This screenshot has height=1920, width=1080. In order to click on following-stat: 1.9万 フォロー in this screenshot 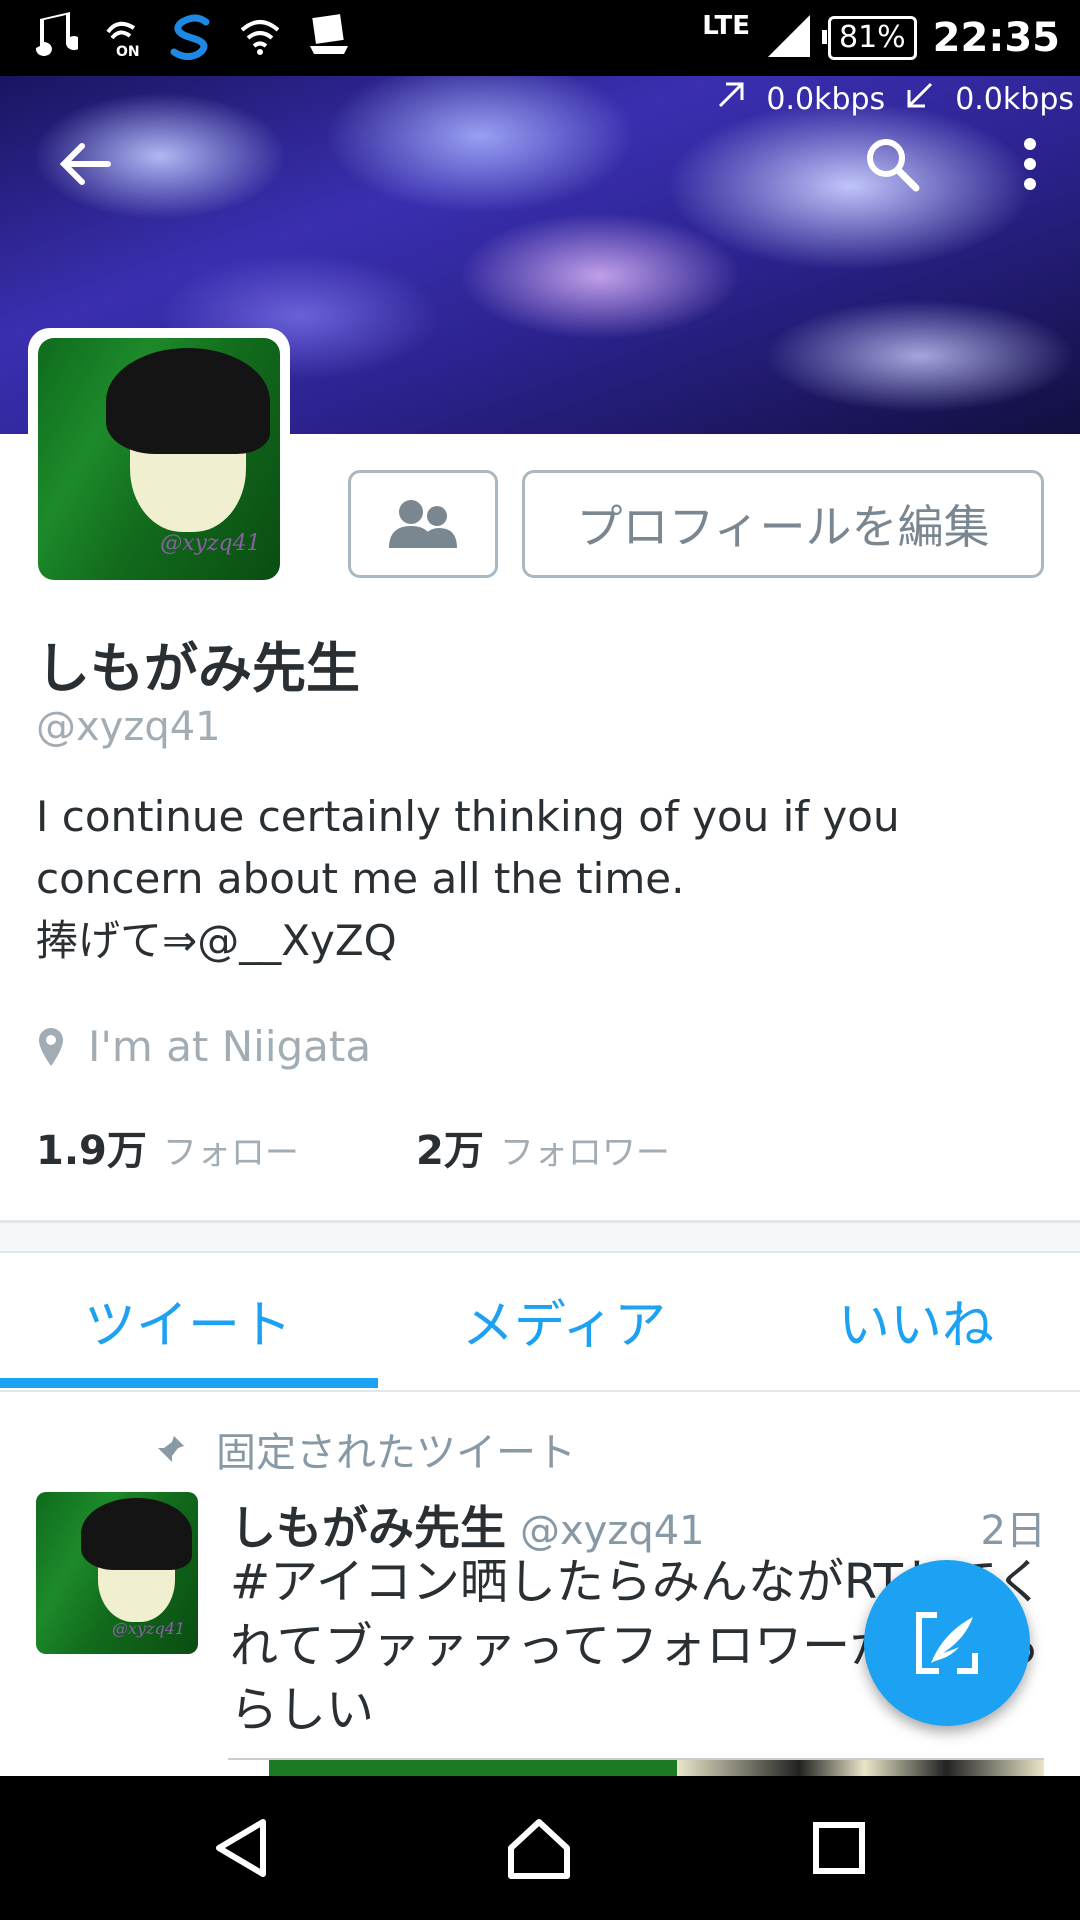, I will do `click(226, 1147)`.